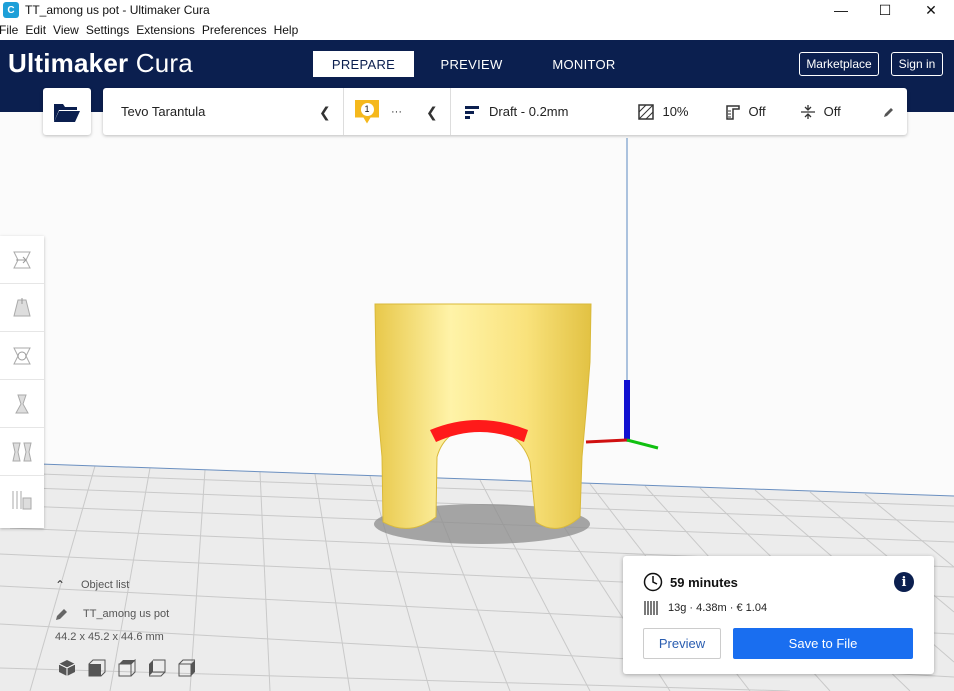 The image size is (954, 691). I want to click on per-model-settings-icon, so click(22, 451).